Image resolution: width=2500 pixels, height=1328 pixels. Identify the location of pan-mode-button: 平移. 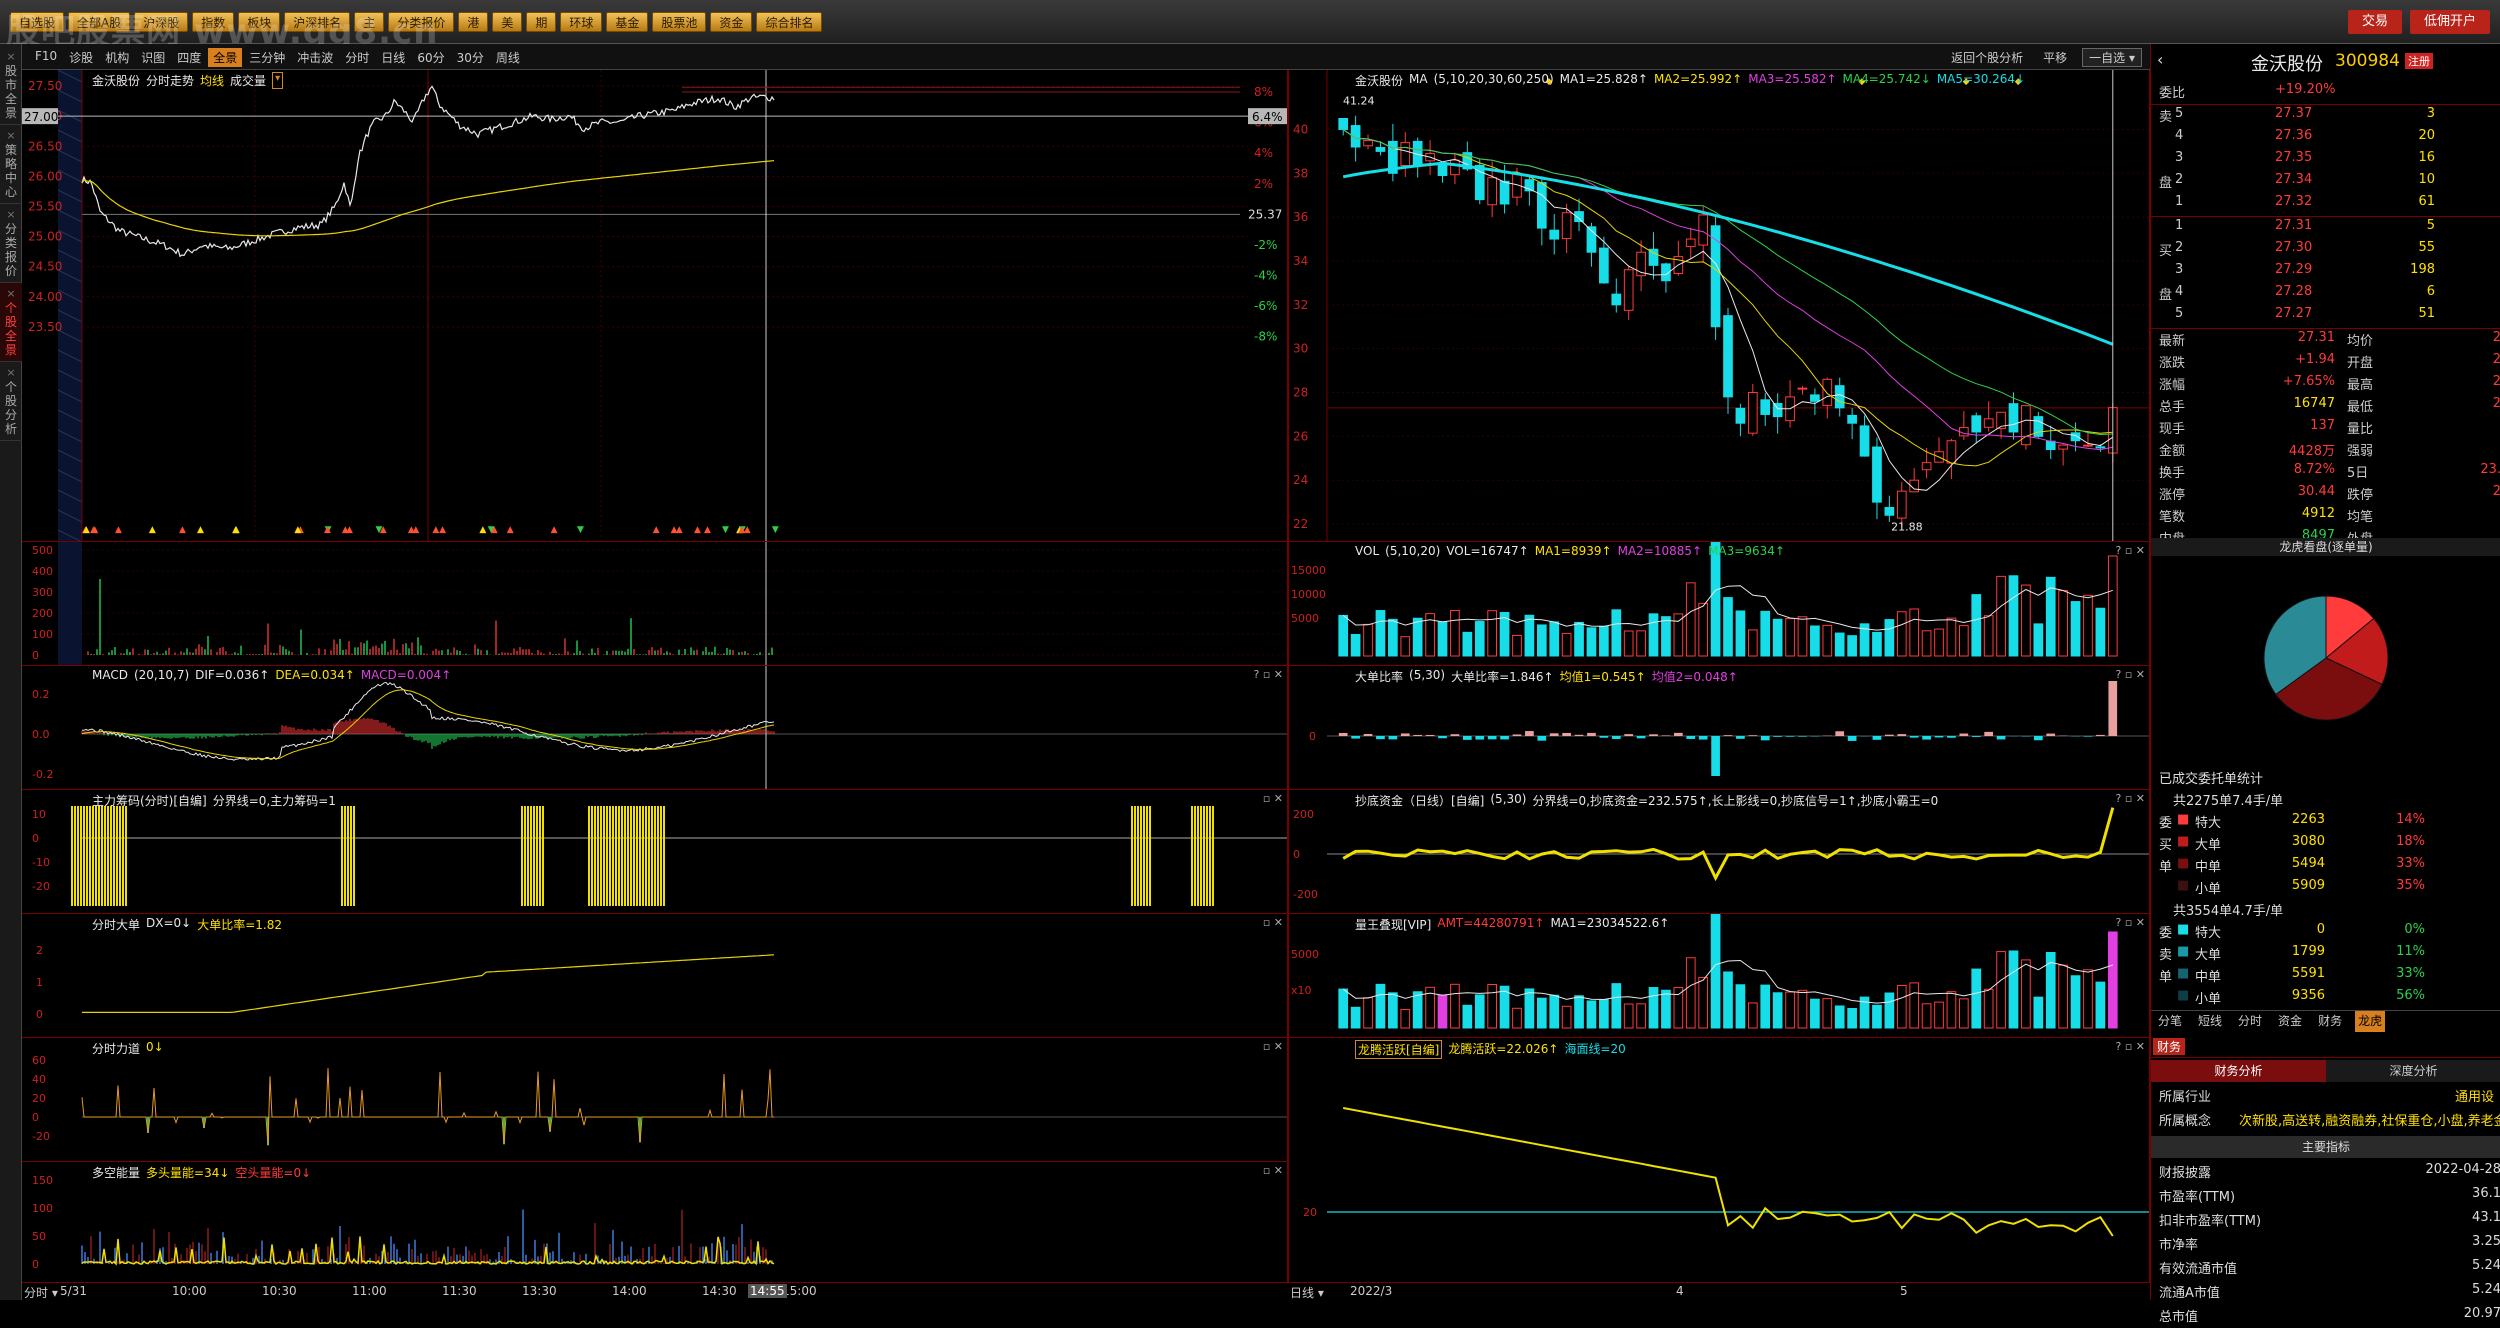
(2055, 57).